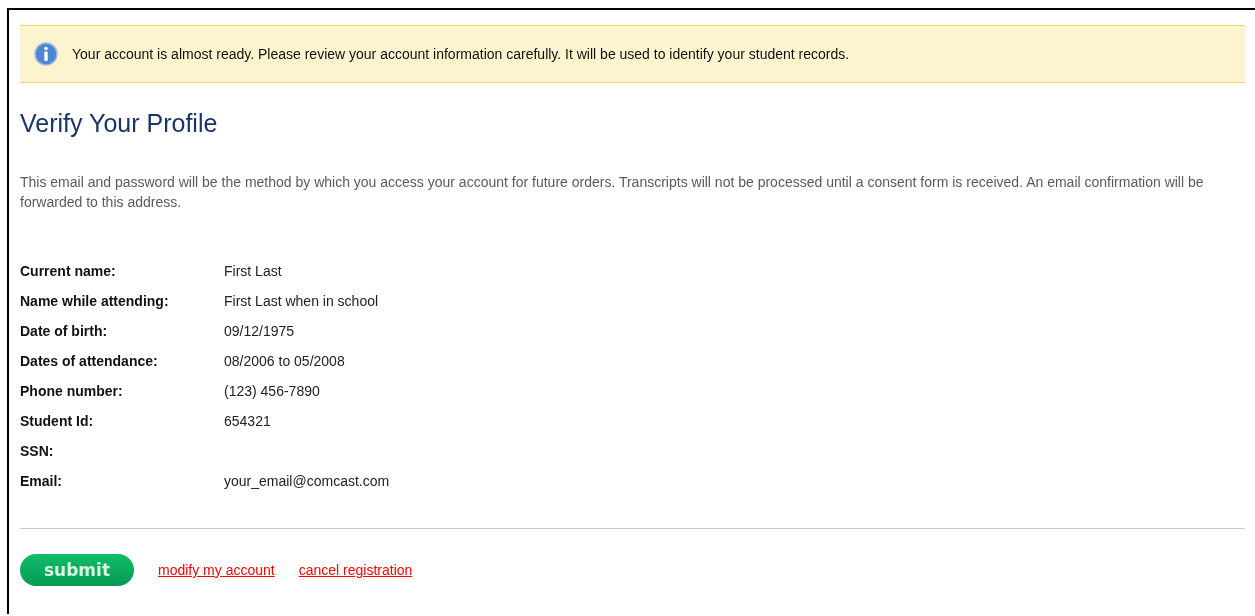  I want to click on info-icon, so click(46, 54).